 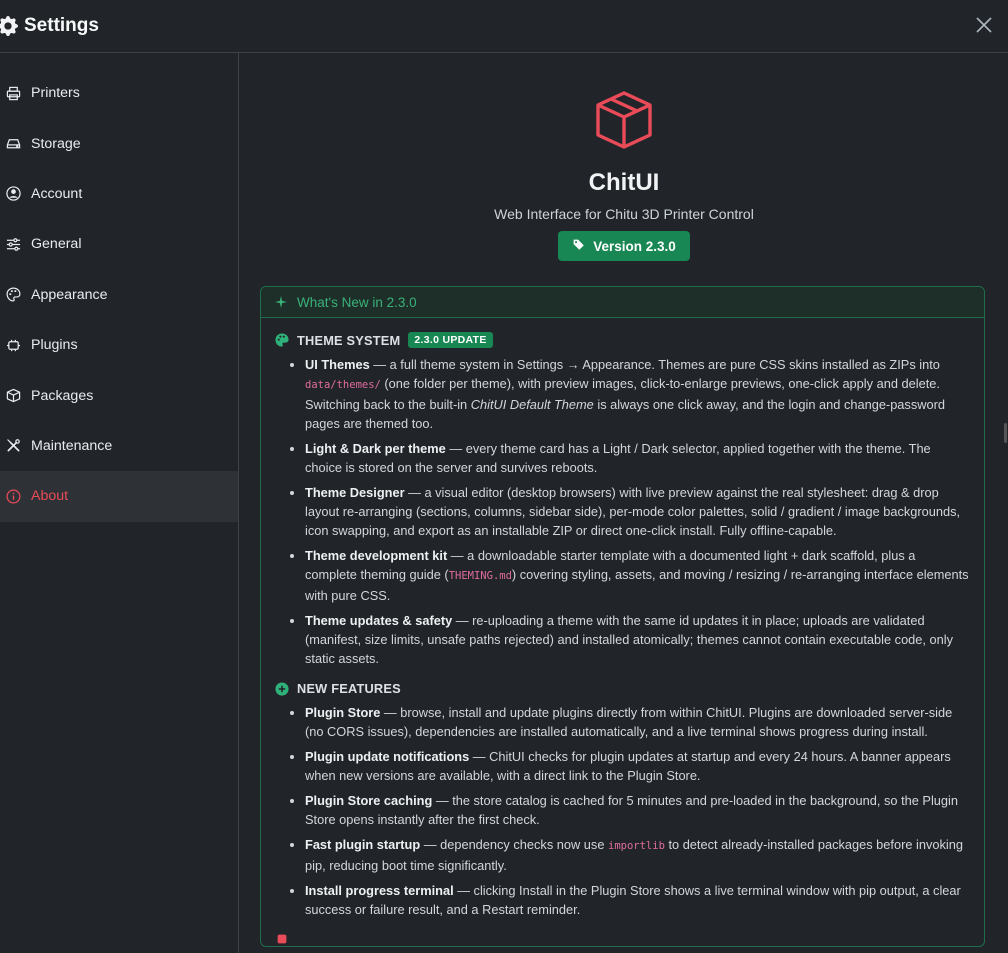 What do you see at coordinates (119, 496) in the screenshot?
I see `sidebar-item-about: About` at bounding box center [119, 496].